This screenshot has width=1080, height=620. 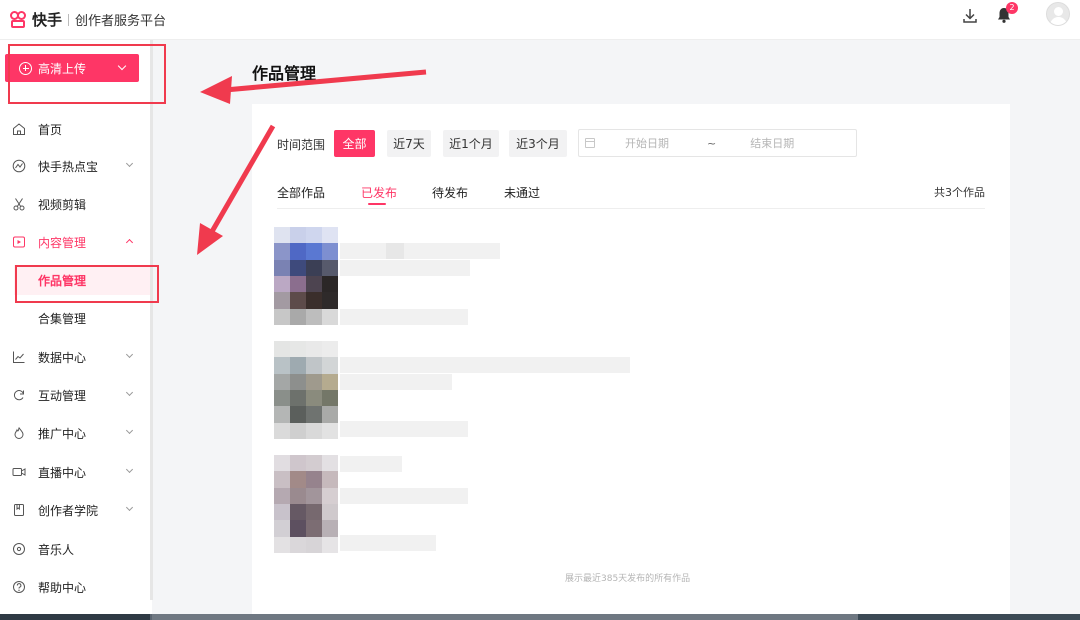 What do you see at coordinates (312, 162) in the screenshot?
I see `annotation-arrows` at bounding box center [312, 162].